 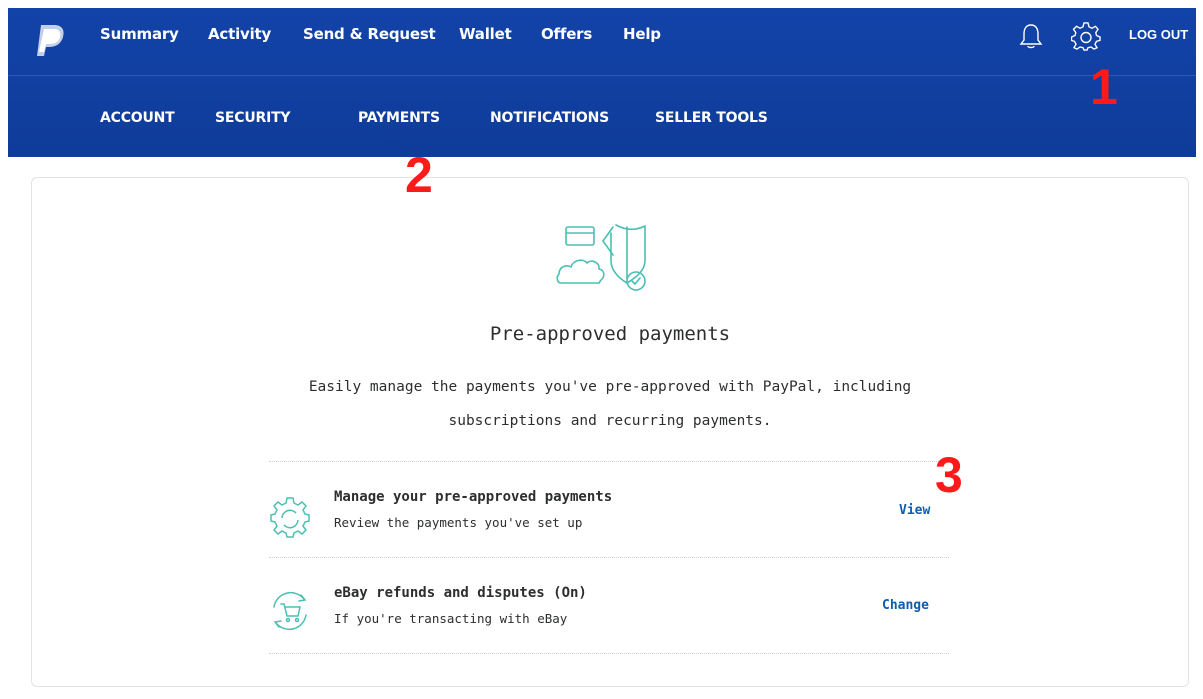 What do you see at coordinates (711, 118) in the screenshot?
I see `tab-seller-tools: SELLER TOOLS` at bounding box center [711, 118].